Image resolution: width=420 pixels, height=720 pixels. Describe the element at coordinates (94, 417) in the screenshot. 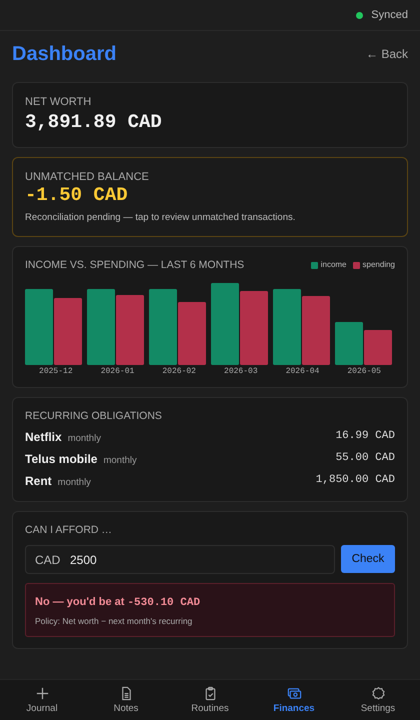

I see `card-label: RECURRING OBLIGATIONS` at that location.